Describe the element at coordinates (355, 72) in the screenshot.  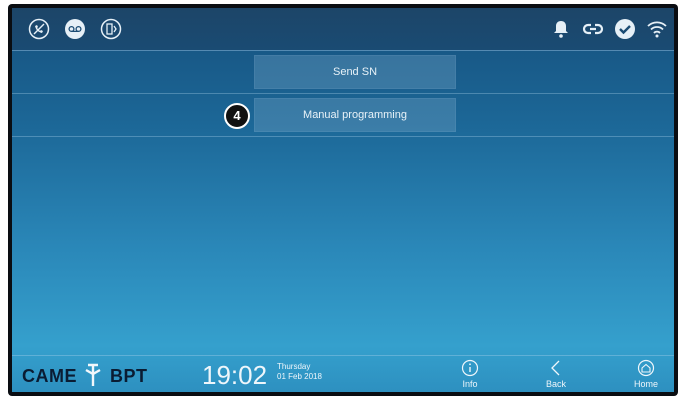
I see `send-sn-button: Send SN` at that location.